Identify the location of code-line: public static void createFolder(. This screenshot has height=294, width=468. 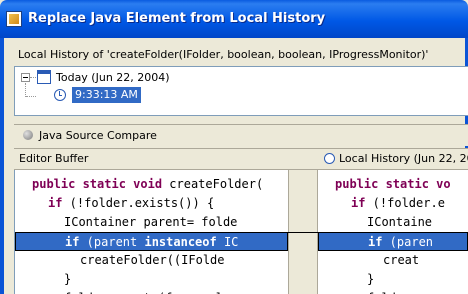
(151, 184).